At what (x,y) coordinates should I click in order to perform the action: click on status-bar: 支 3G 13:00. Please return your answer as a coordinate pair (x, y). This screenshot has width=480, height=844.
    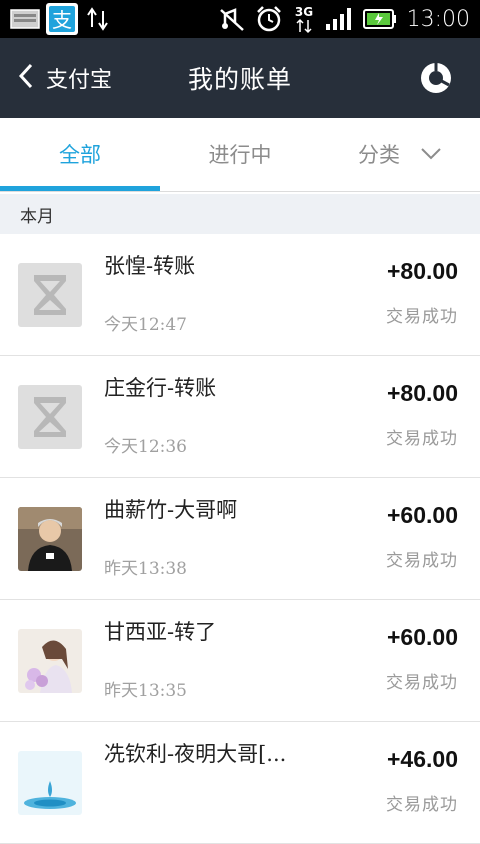
    Looking at the image, I should click on (240, 19).